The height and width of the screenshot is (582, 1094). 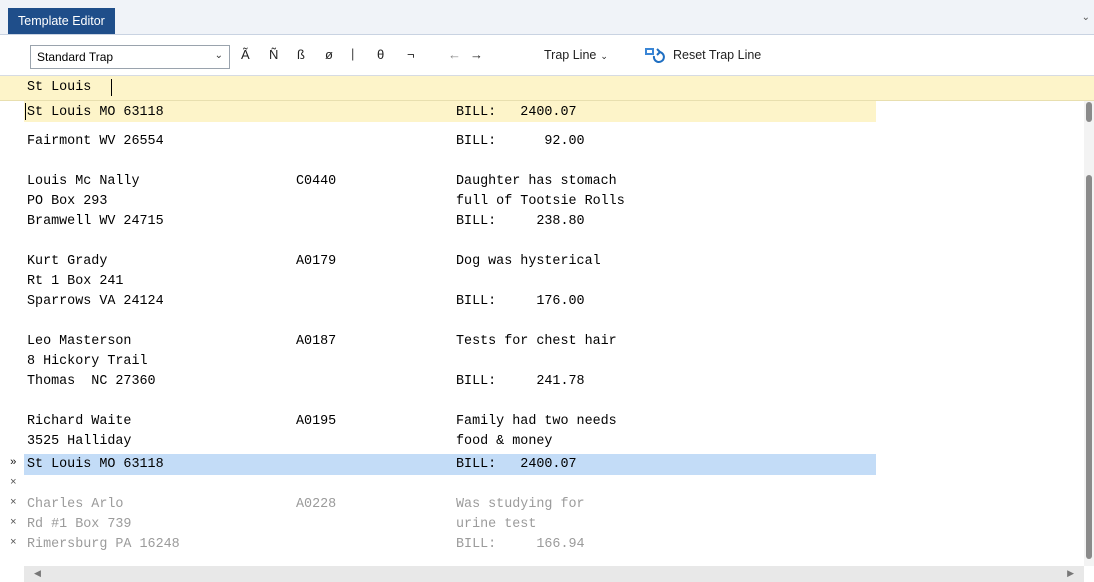 What do you see at coordinates (454, 54) in the screenshot?
I see `arrow-left-icon: ←` at bounding box center [454, 54].